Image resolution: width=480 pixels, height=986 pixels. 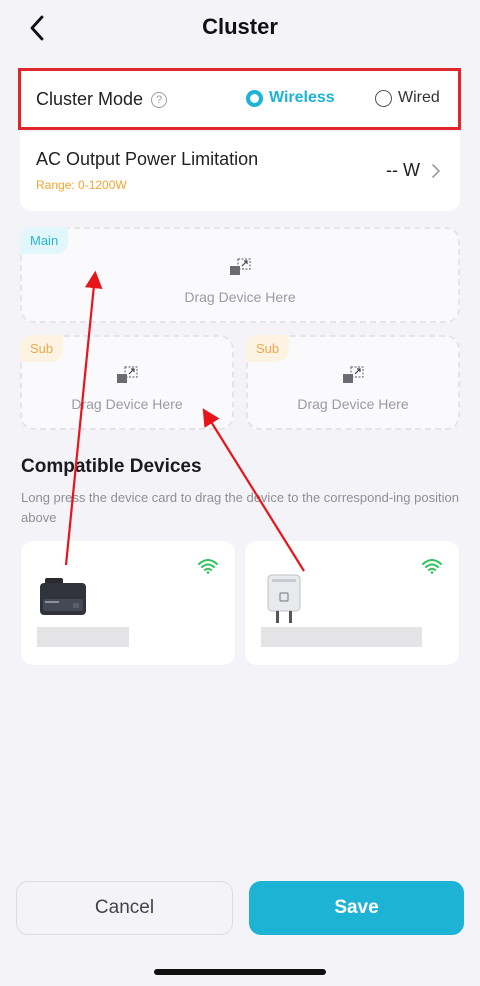 What do you see at coordinates (353, 404) in the screenshot?
I see `sub2-drag-text: Drag Device Here` at bounding box center [353, 404].